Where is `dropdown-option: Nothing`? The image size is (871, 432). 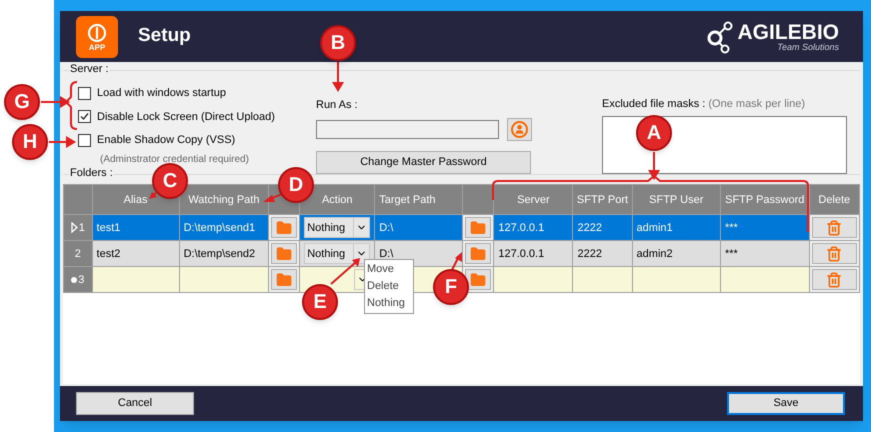
dropdown-option: Nothing is located at coordinates (389, 303).